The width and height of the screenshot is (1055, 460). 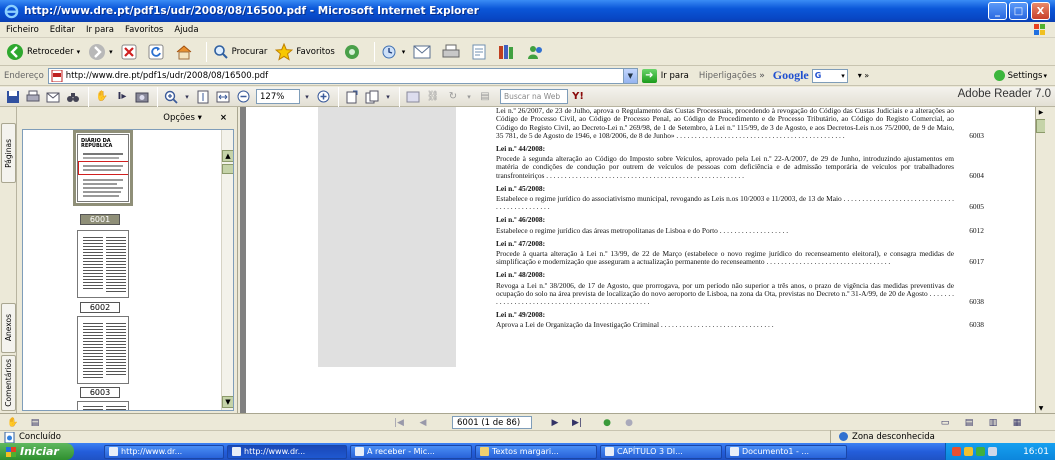 What do you see at coordinates (404, 52) in the screenshot?
I see `history-dropdown-icon: ▾` at bounding box center [404, 52].